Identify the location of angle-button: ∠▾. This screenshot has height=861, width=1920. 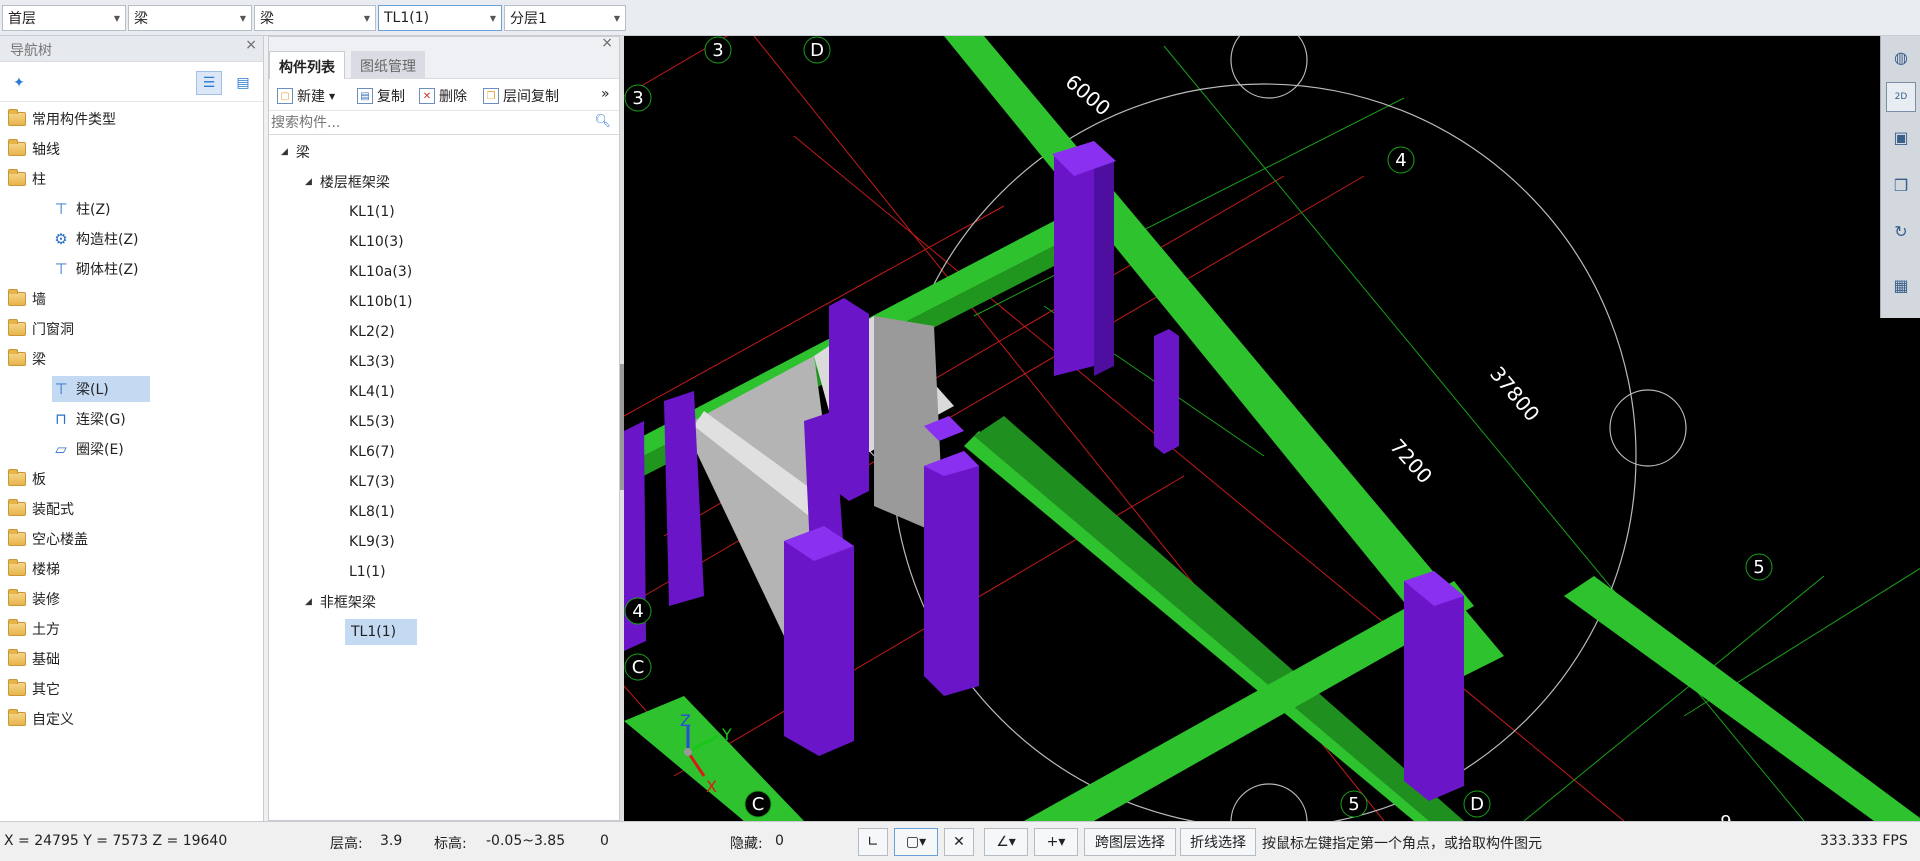
(1006, 842).